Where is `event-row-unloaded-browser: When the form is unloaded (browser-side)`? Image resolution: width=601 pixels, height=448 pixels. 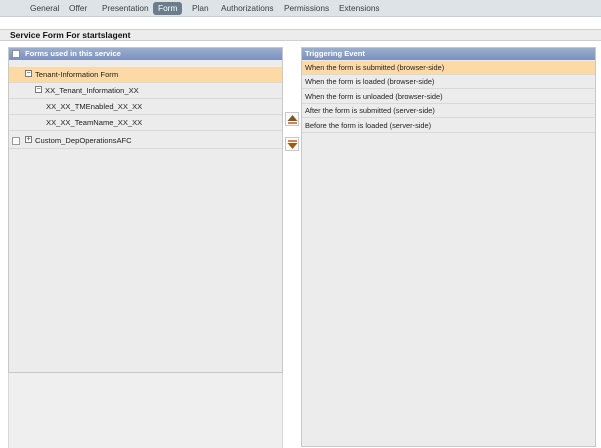 event-row-unloaded-browser: When the form is unloaded (browser-side) is located at coordinates (448, 97).